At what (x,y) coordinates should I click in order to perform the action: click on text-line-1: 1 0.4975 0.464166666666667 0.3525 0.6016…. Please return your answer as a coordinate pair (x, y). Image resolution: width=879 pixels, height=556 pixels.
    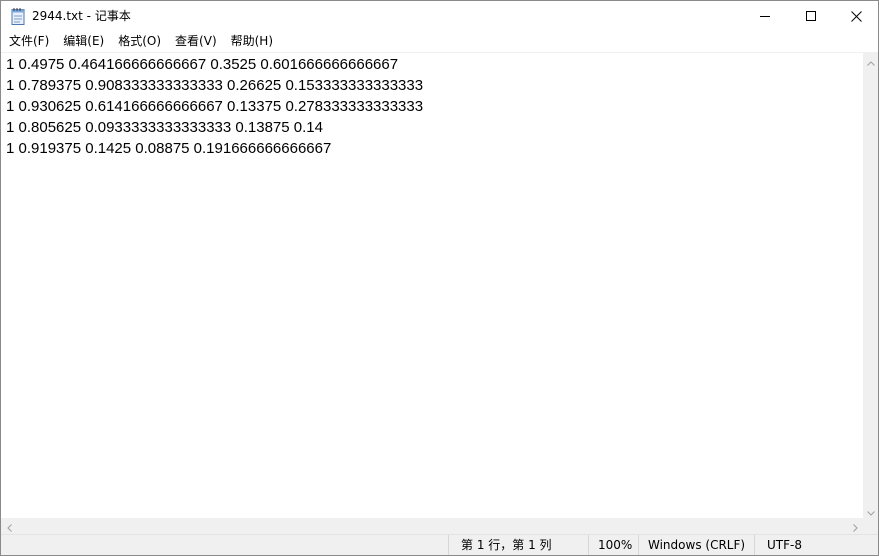
    Looking at the image, I should click on (432, 64).